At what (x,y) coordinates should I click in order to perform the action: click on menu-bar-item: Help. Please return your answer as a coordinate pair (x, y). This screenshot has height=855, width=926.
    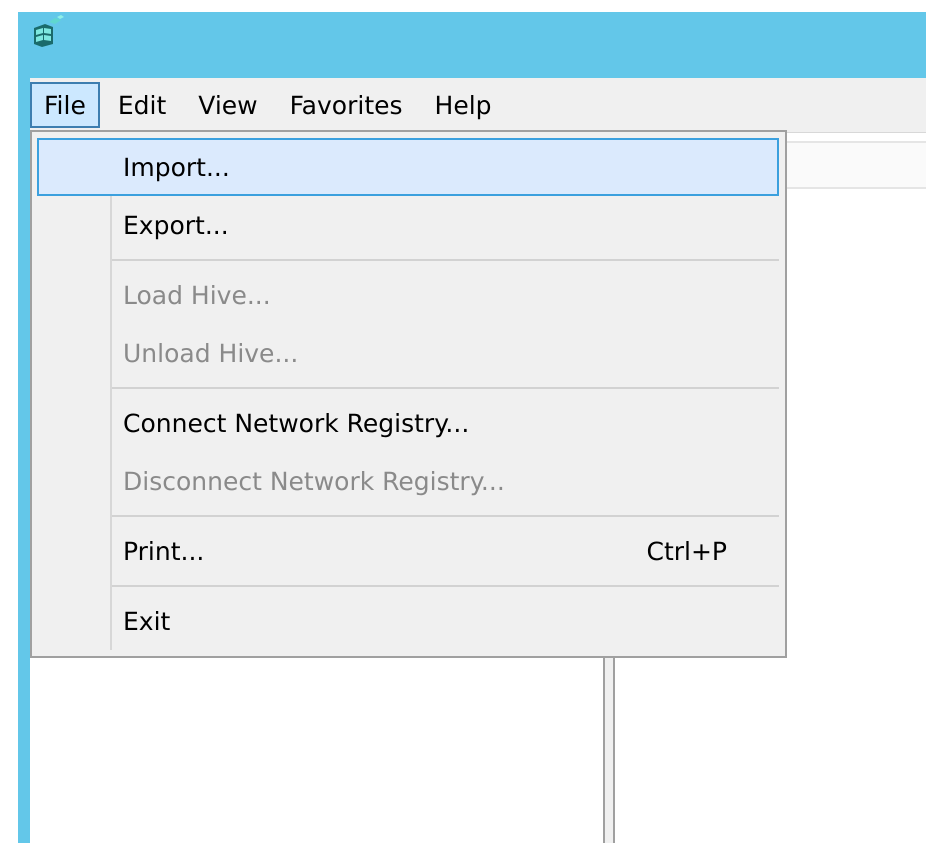
    Looking at the image, I should click on (463, 105).